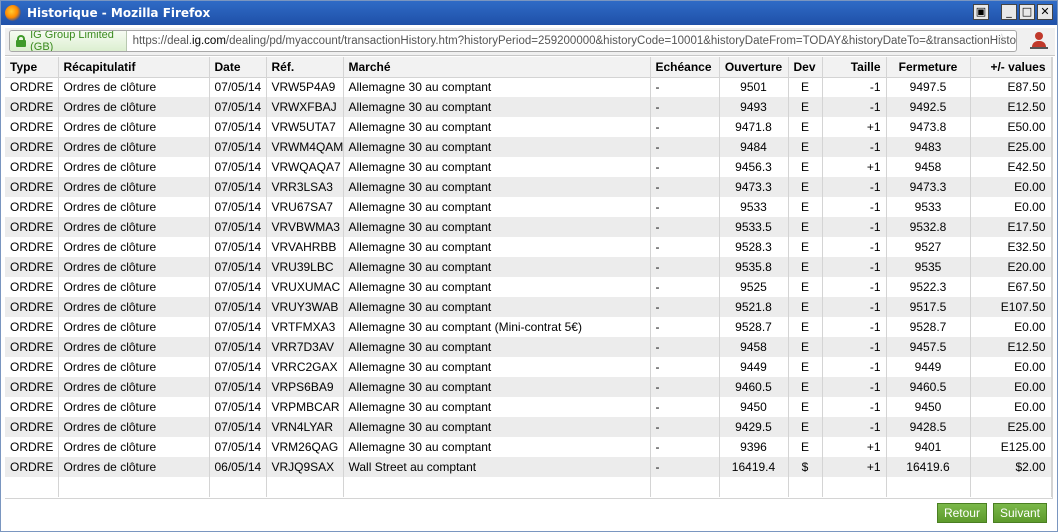 This screenshot has height=532, width=1058. Describe the element at coordinates (305, 167) in the screenshot. I see `cell-ref: VRWQAQA7` at that location.